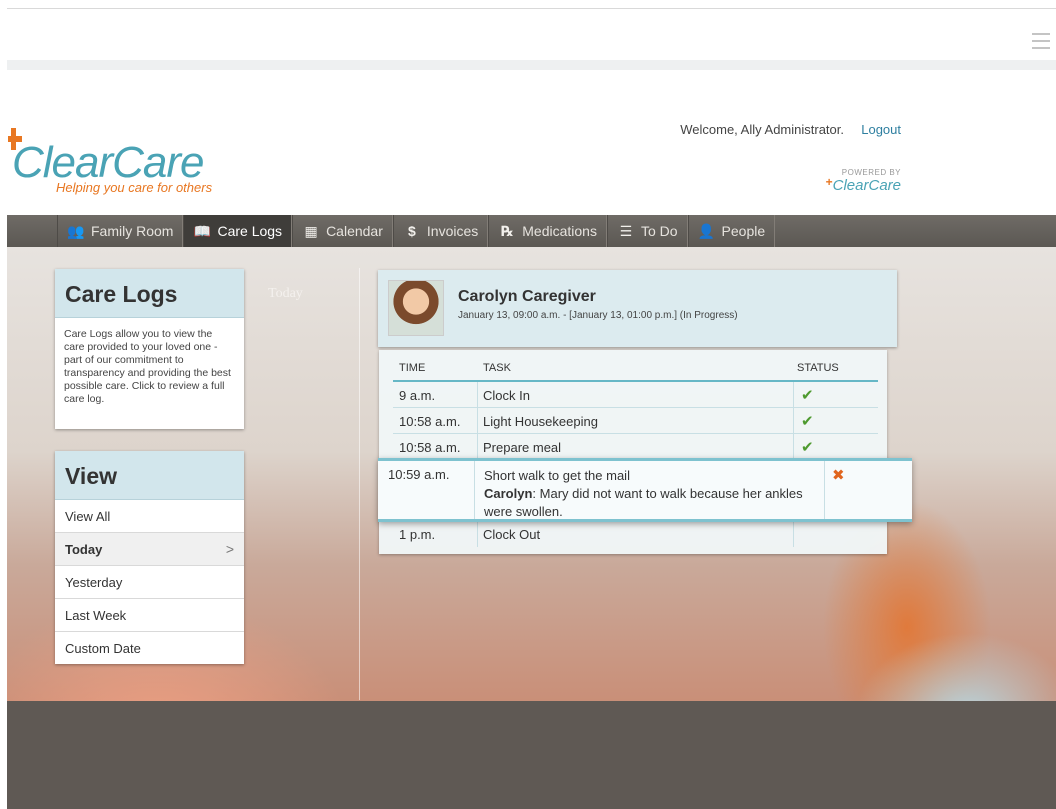 The width and height of the screenshot is (1056, 809). Describe the element at coordinates (103, 648) in the screenshot. I see `view-item-label: Custom Date` at that location.